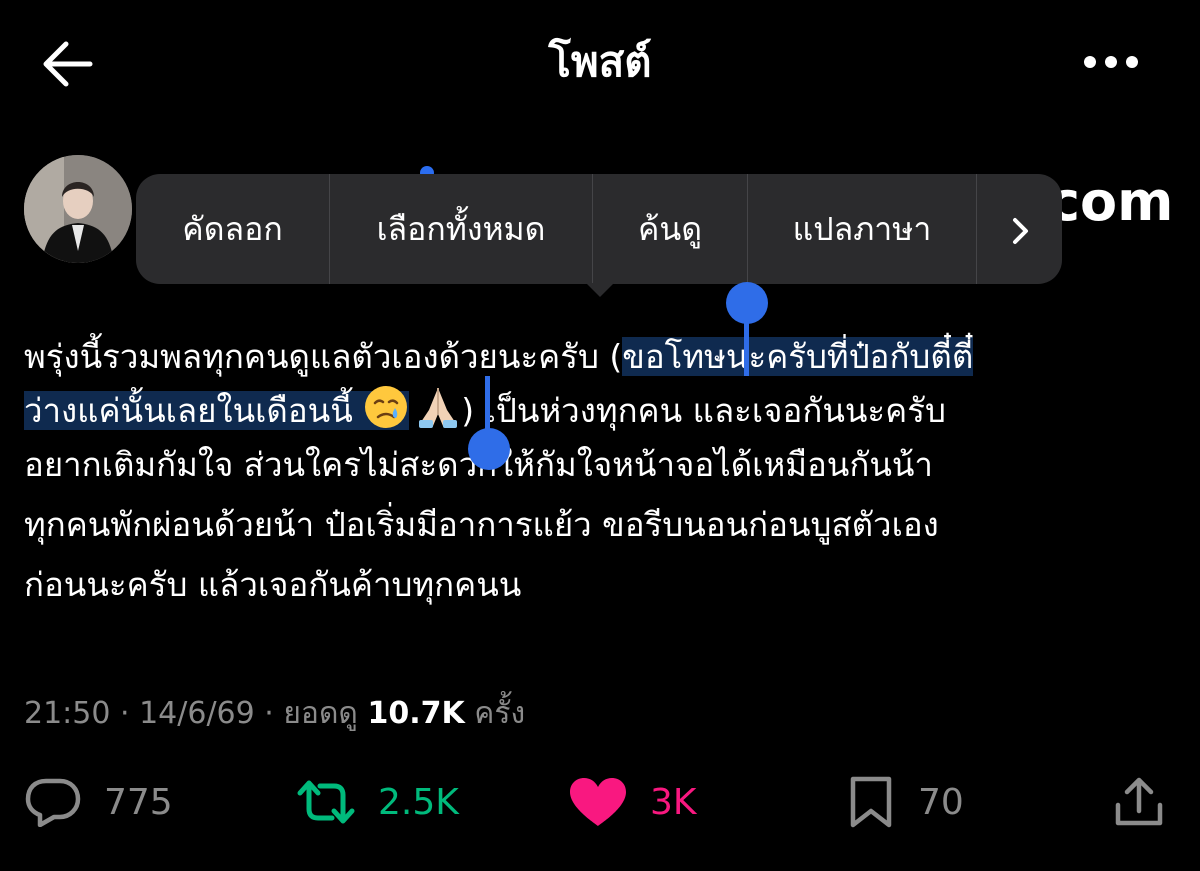 The height and width of the screenshot is (871, 1200). I want to click on repost-button: 2.5K, so click(377, 802).